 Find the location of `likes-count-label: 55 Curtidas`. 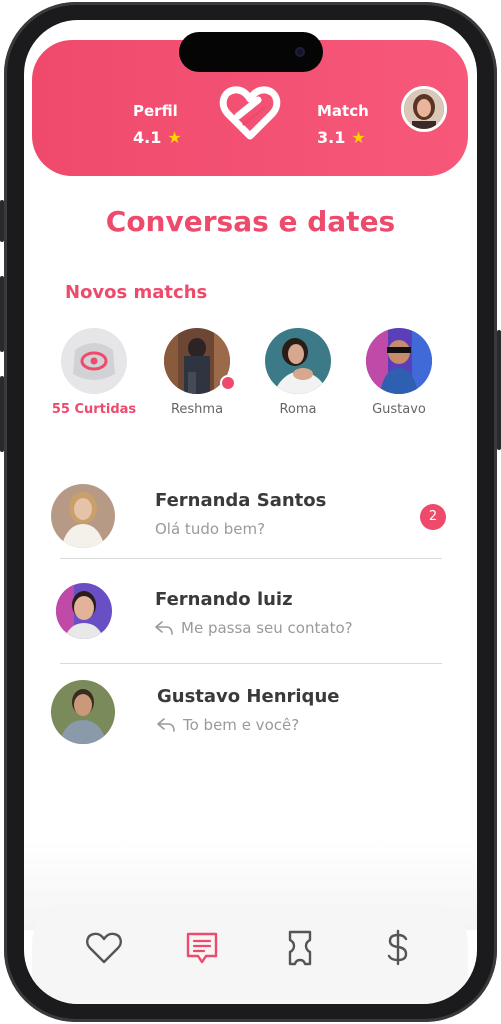

likes-count-label: 55 Curtidas is located at coordinates (94, 409).